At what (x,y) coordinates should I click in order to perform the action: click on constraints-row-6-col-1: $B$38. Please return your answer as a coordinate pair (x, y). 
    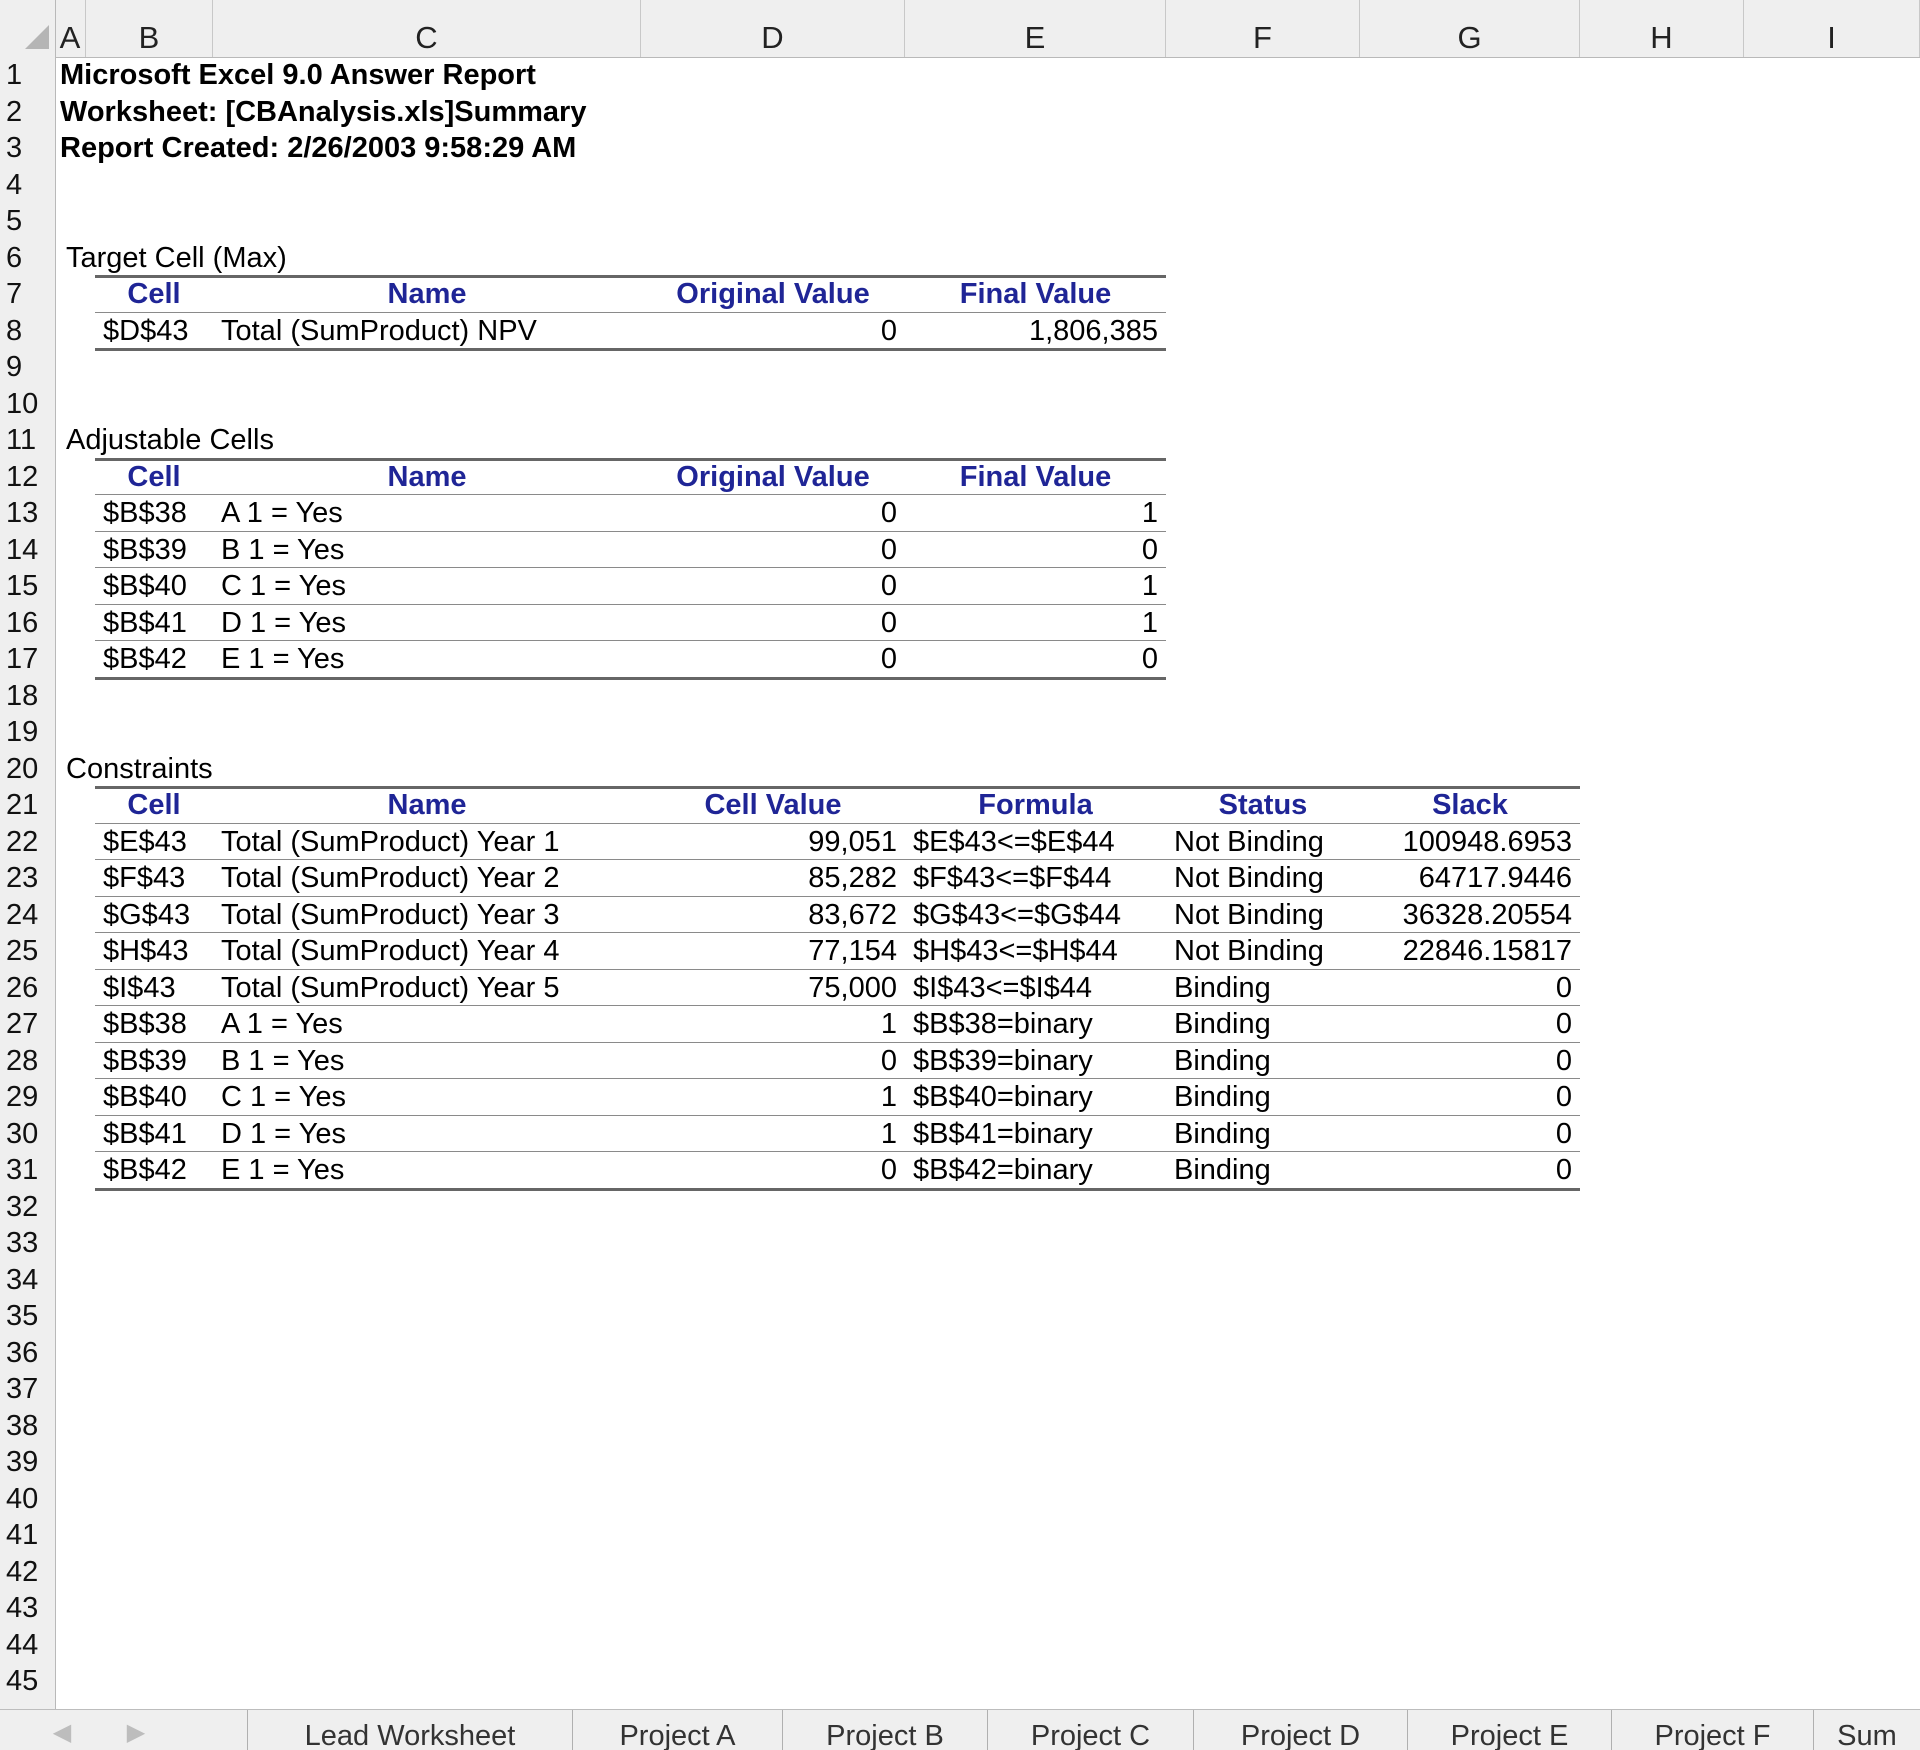
    Looking at the image, I should click on (145, 1024).